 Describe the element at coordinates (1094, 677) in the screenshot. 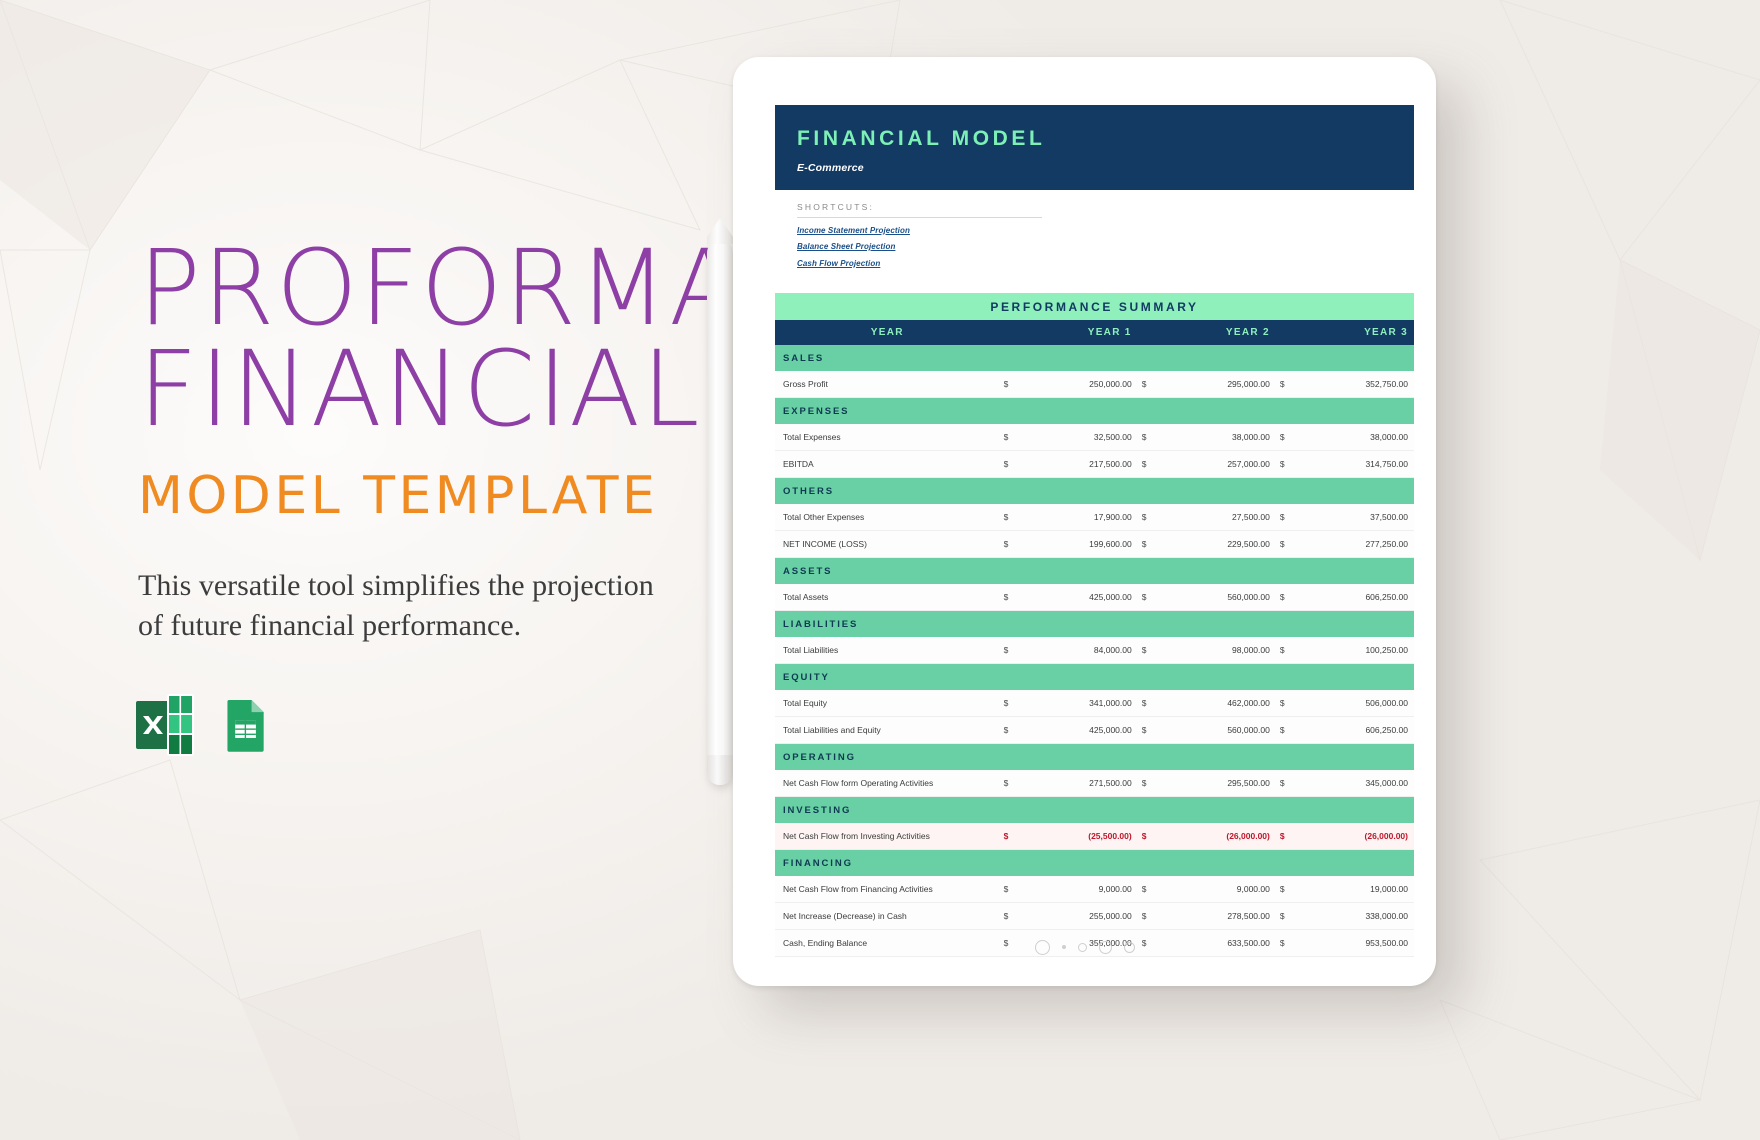

I see `table-section-label: EQUITY` at that location.